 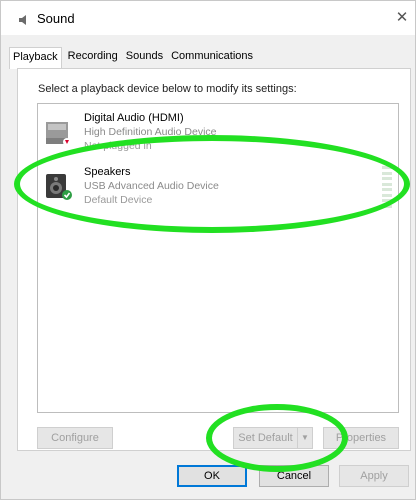 What do you see at coordinates (218, 439) in the screenshot?
I see `device-actions: Configure Set Default ▼ Properties` at bounding box center [218, 439].